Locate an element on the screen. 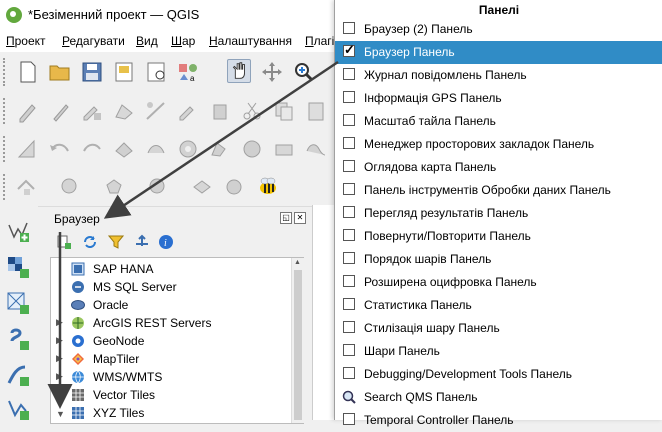 The width and height of the screenshot is (662, 432). add-delimited-text-layer-icon is located at coordinates (18, 339).